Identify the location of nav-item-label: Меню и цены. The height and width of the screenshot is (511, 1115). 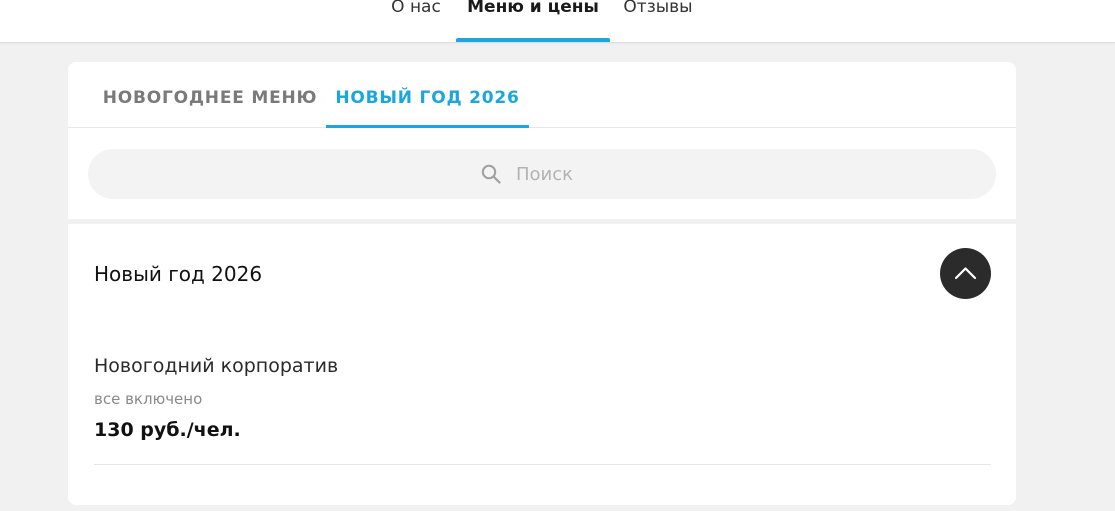
(533, 8).